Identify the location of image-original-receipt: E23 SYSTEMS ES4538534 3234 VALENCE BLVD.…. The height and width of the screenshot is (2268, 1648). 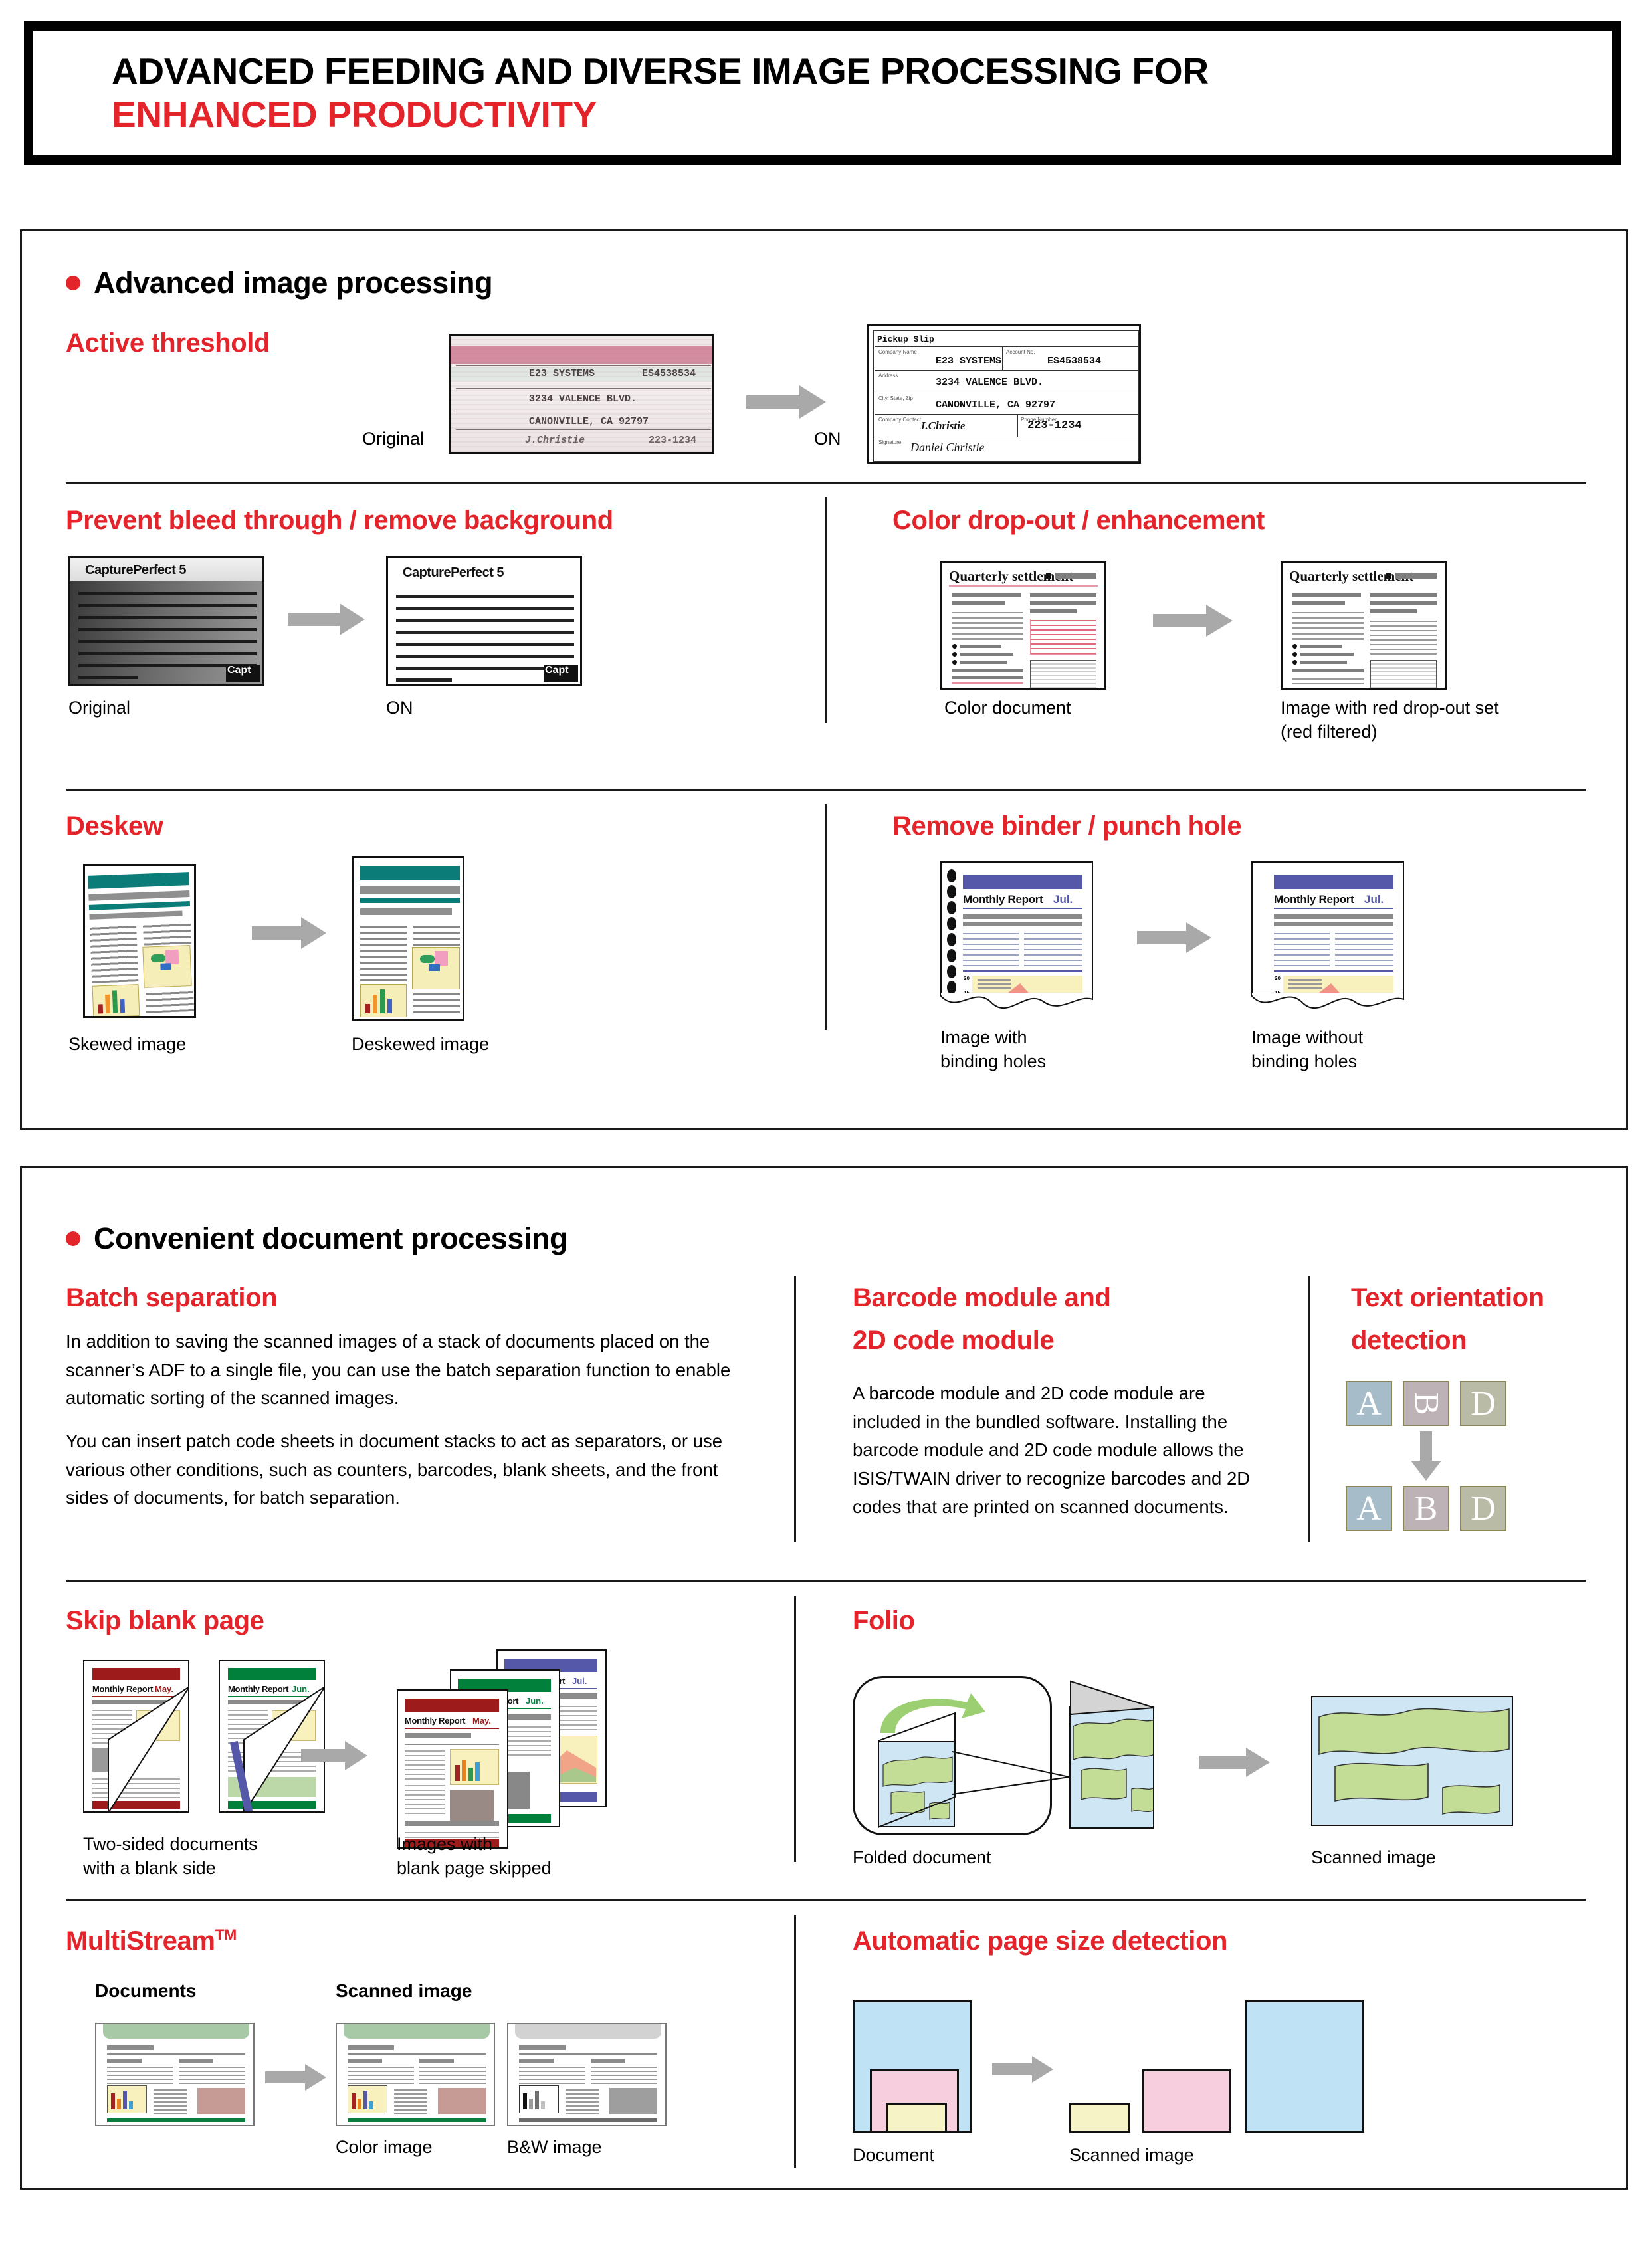
(581, 394).